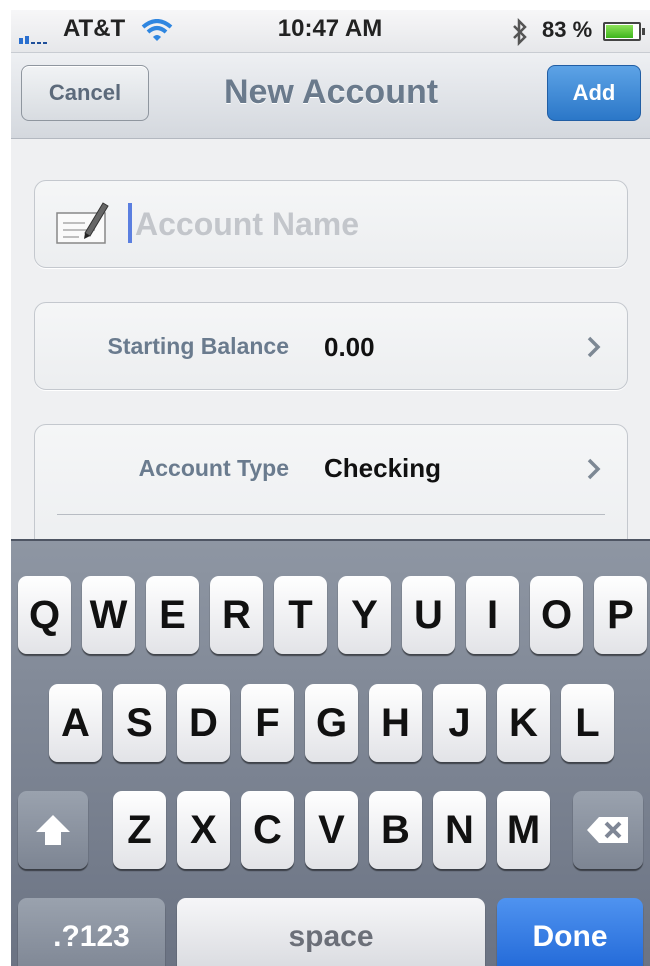 The height and width of the screenshot is (966, 650). I want to click on key-x: X, so click(203, 830).